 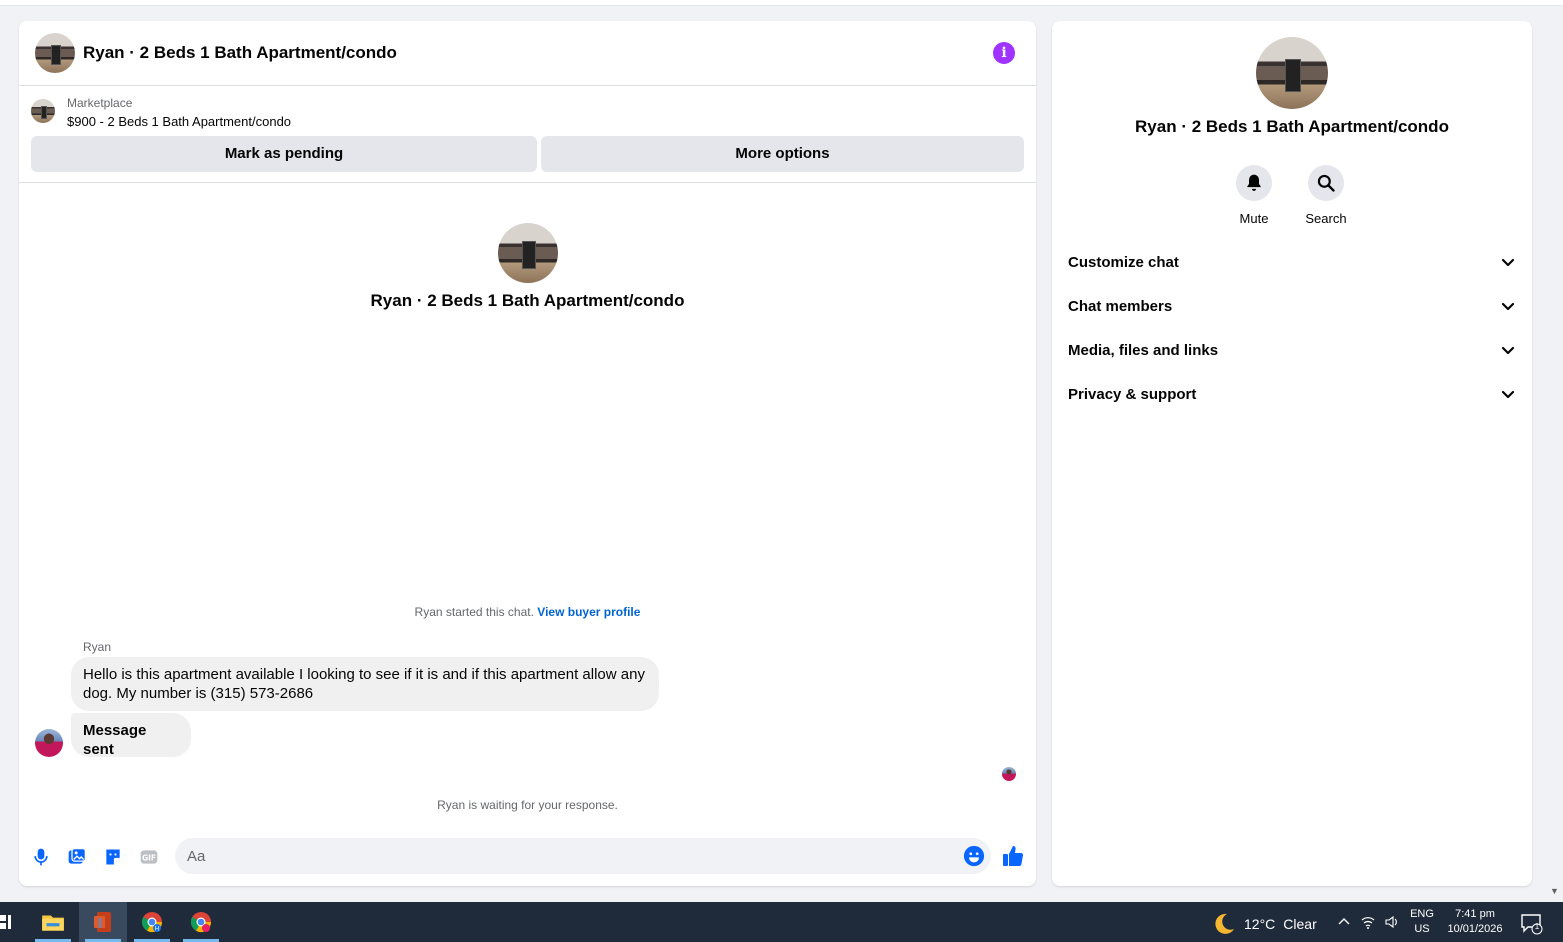 What do you see at coordinates (103, 922) in the screenshot?
I see `presentation-app-icon` at bounding box center [103, 922].